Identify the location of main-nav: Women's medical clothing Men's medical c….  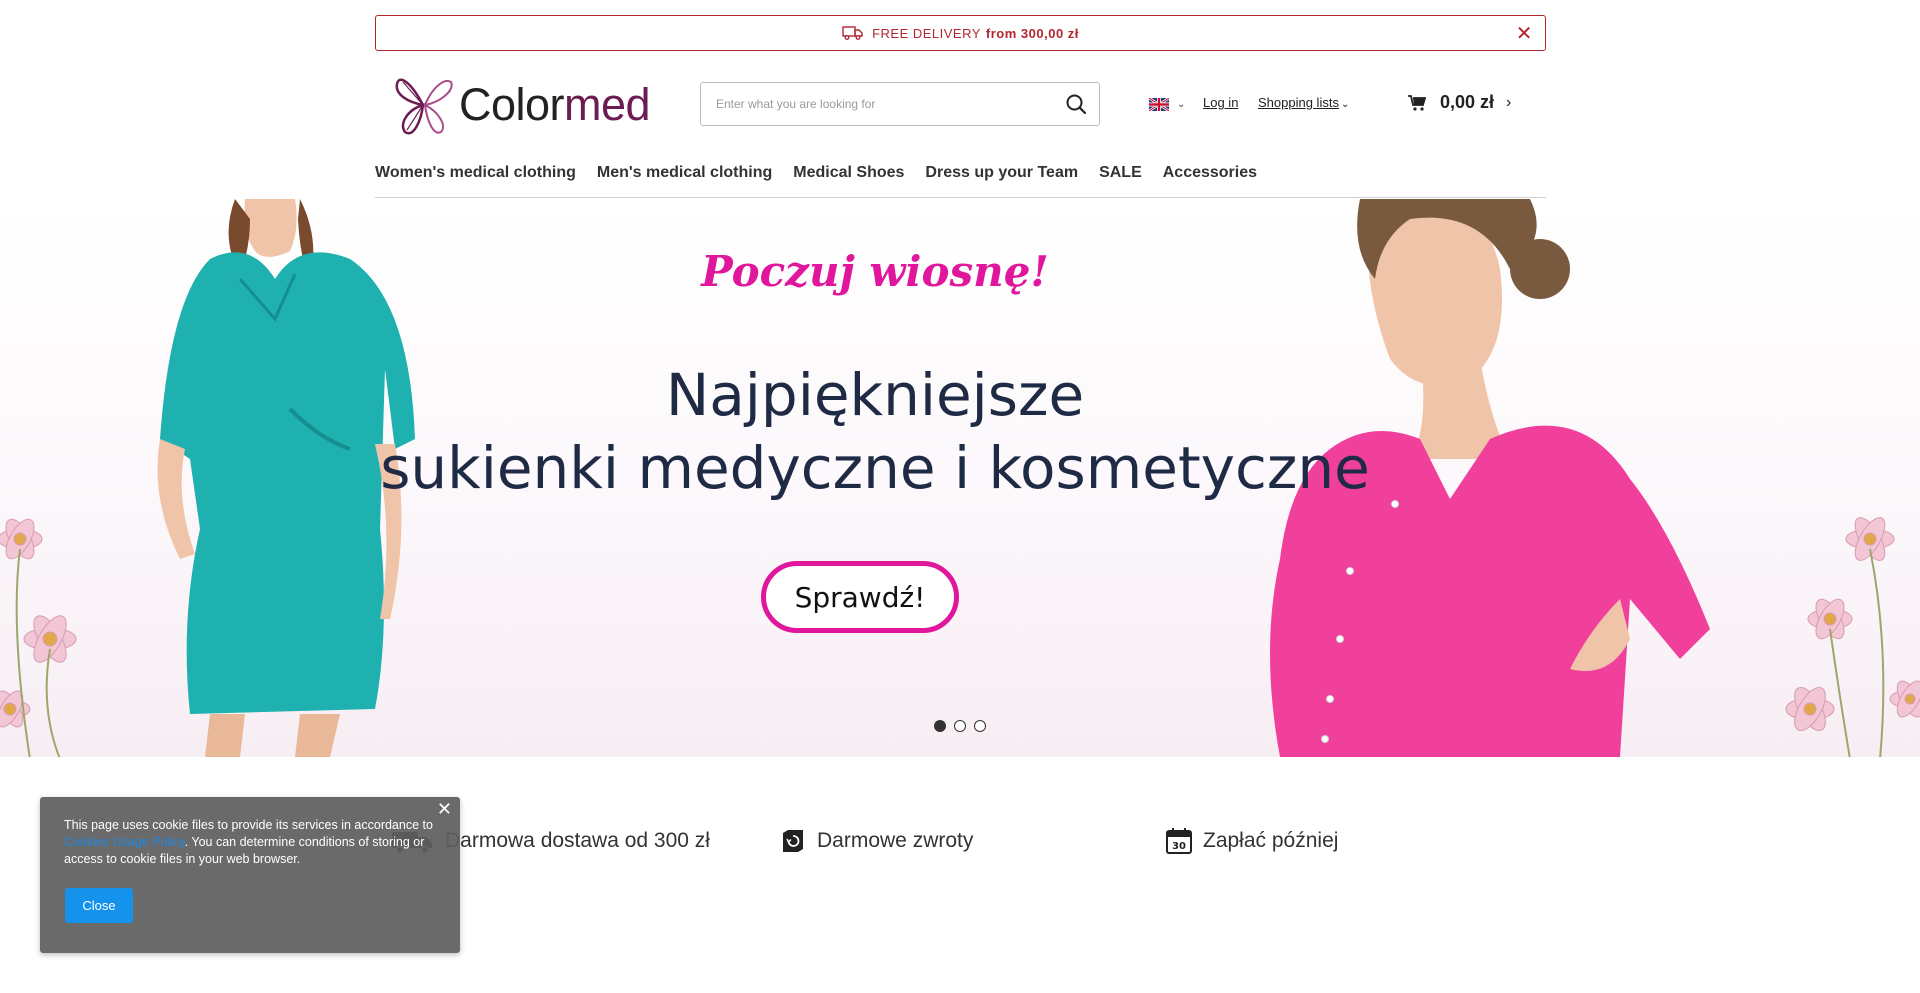
(960, 173).